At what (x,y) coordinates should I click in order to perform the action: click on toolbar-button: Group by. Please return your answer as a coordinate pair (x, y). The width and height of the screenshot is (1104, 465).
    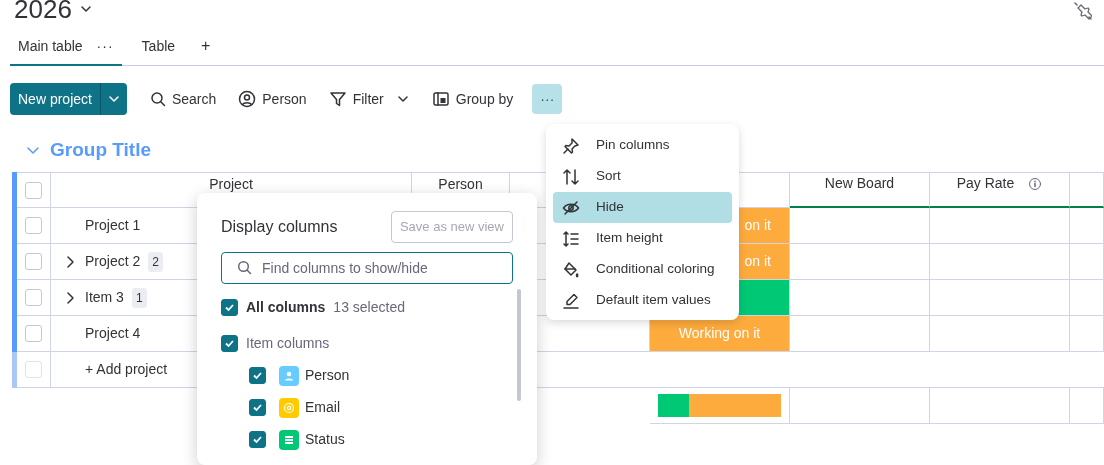
    Looking at the image, I should click on (472, 99).